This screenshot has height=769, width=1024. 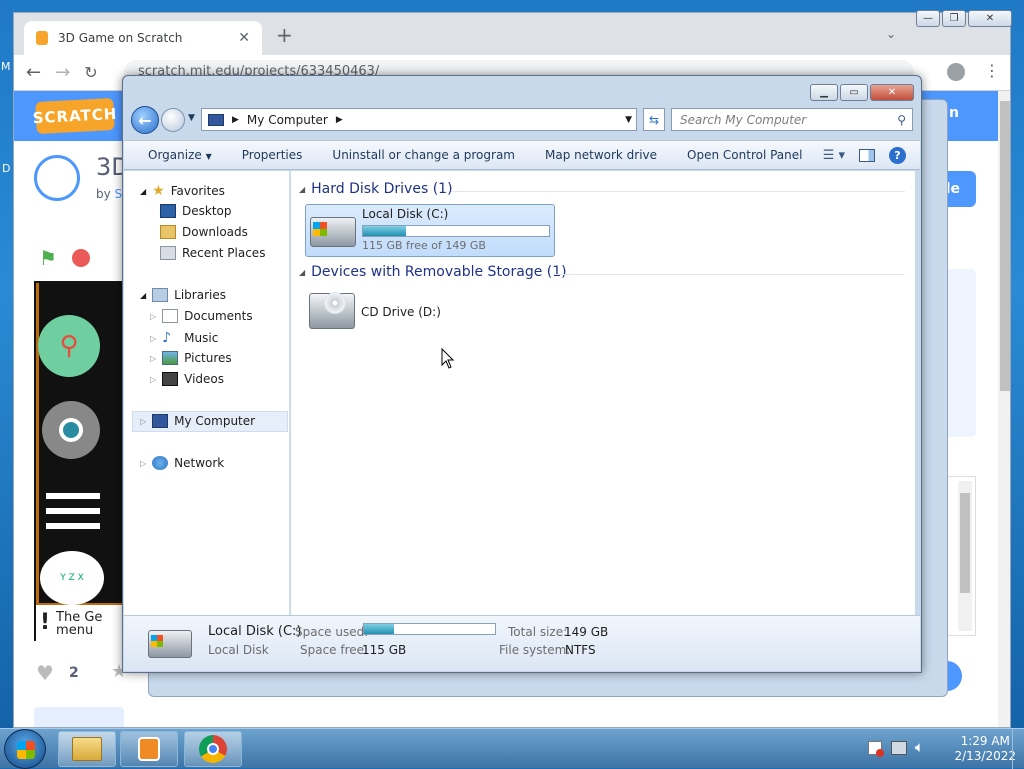 What do you see at coordinates (167, 338) in the screenshot?
I see `music-note-icon: ♪` at bounding box center [167, 338].